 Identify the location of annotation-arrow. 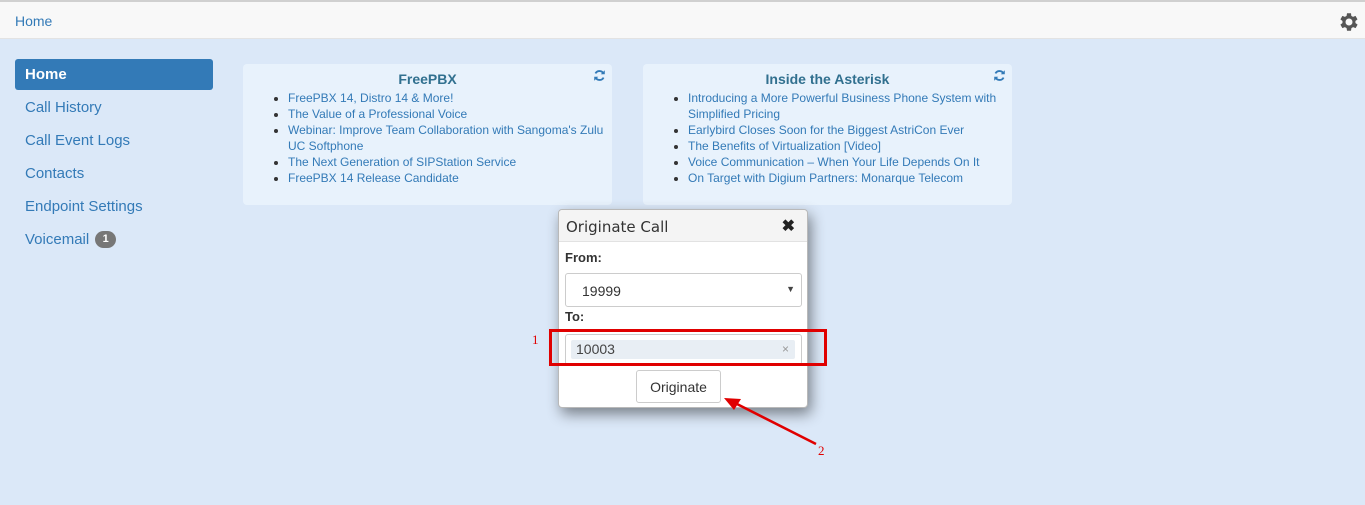
(770, 422).